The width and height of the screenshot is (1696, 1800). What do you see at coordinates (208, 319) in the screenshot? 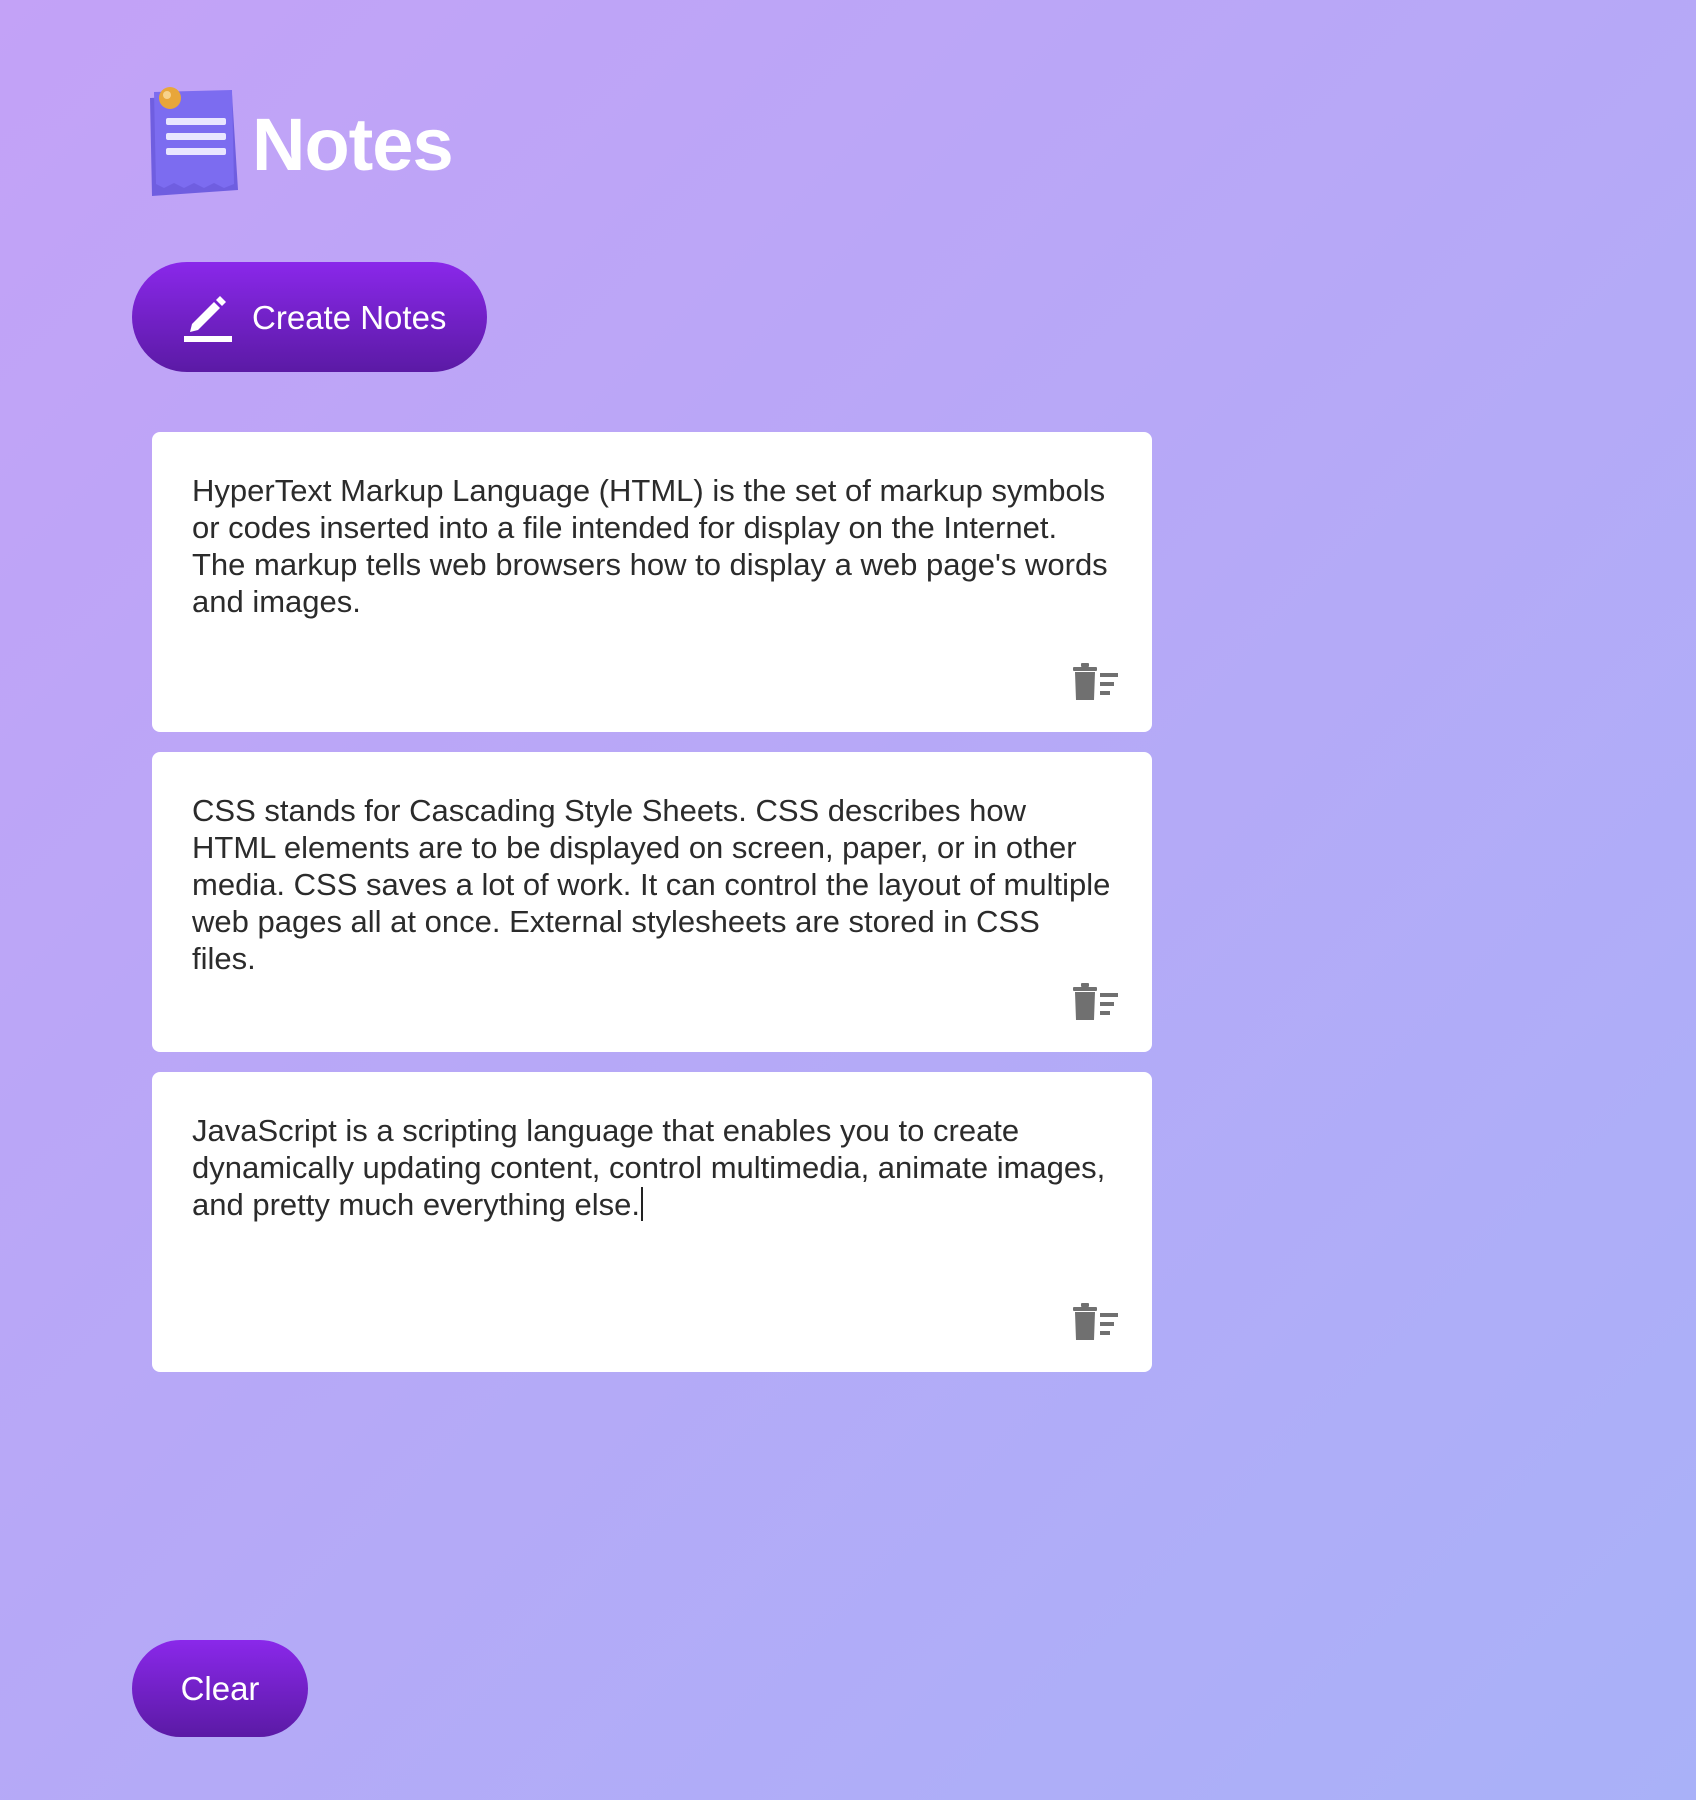
I see `edit-pencil-icon` at bounding box center [208, 319].